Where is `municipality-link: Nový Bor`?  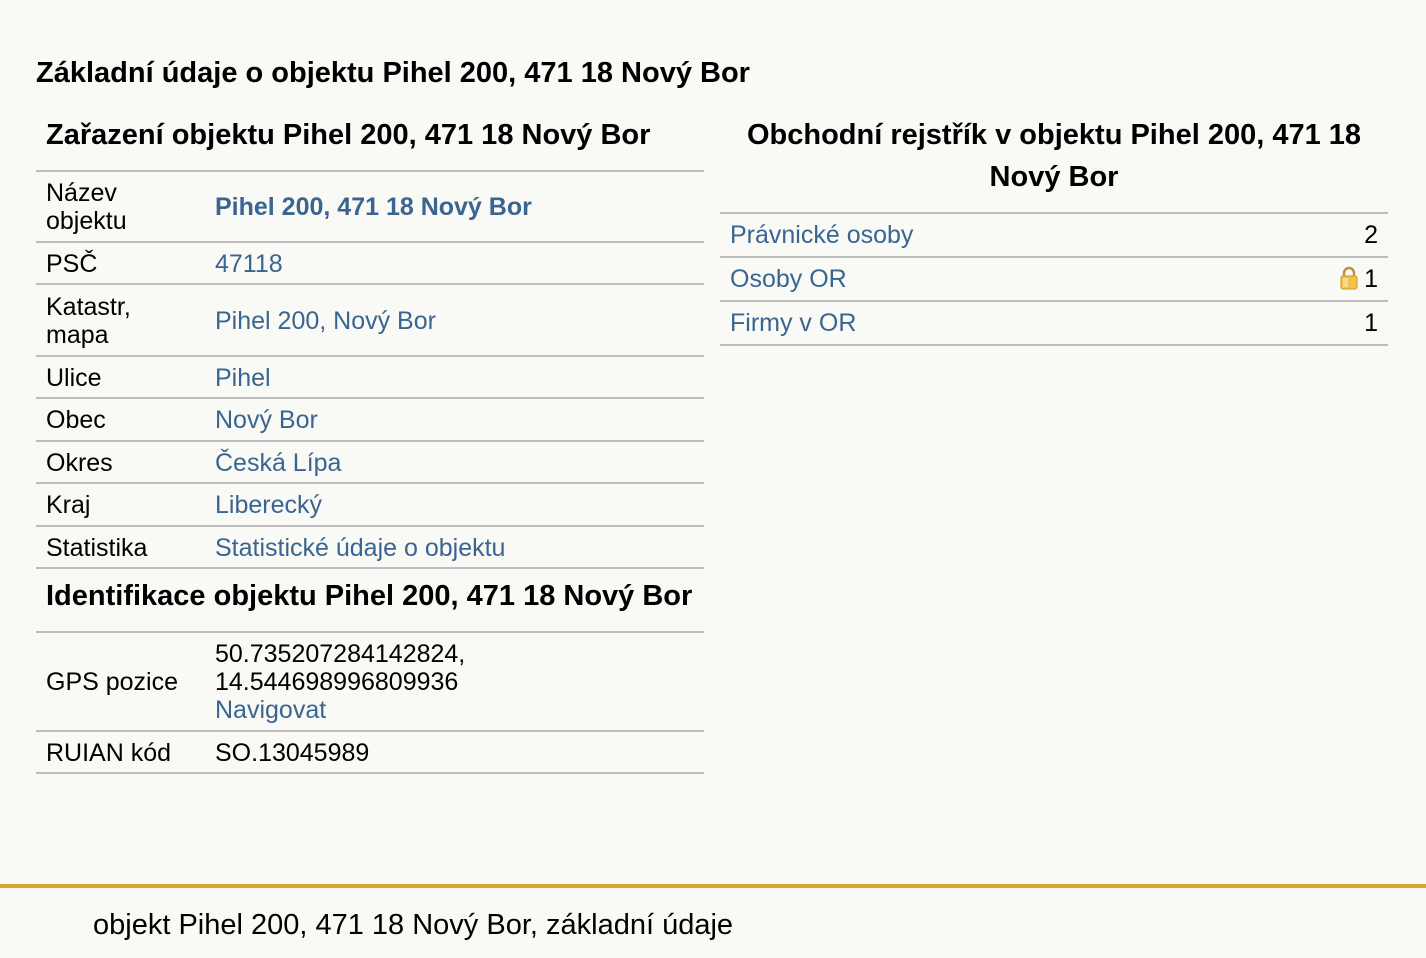
municipality-link: Nový Bor is located at coordinates (266, 420).